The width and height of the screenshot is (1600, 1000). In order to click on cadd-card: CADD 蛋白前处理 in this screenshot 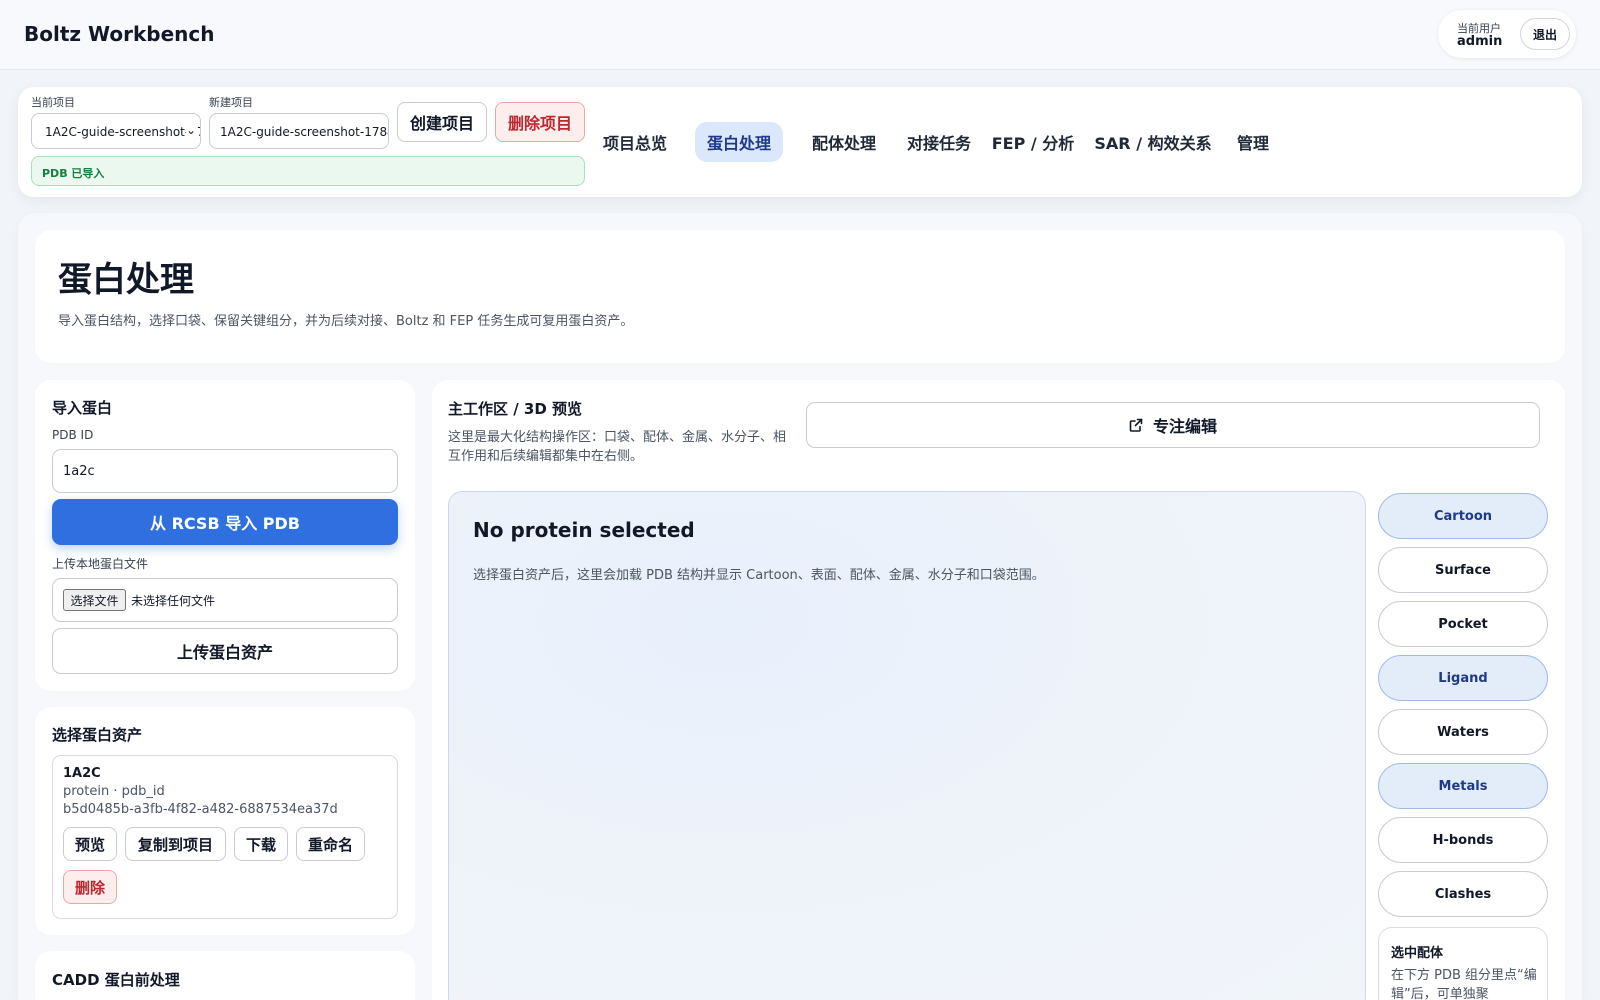, I will do `click(225, 975)`.